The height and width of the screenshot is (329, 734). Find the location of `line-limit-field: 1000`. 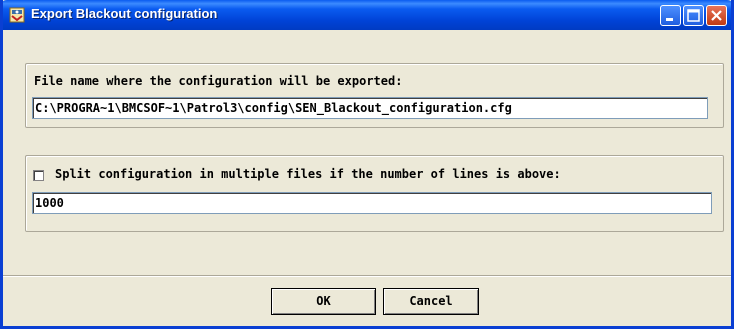

line-limit-field: 1000 is located at coordinates (372, 203).